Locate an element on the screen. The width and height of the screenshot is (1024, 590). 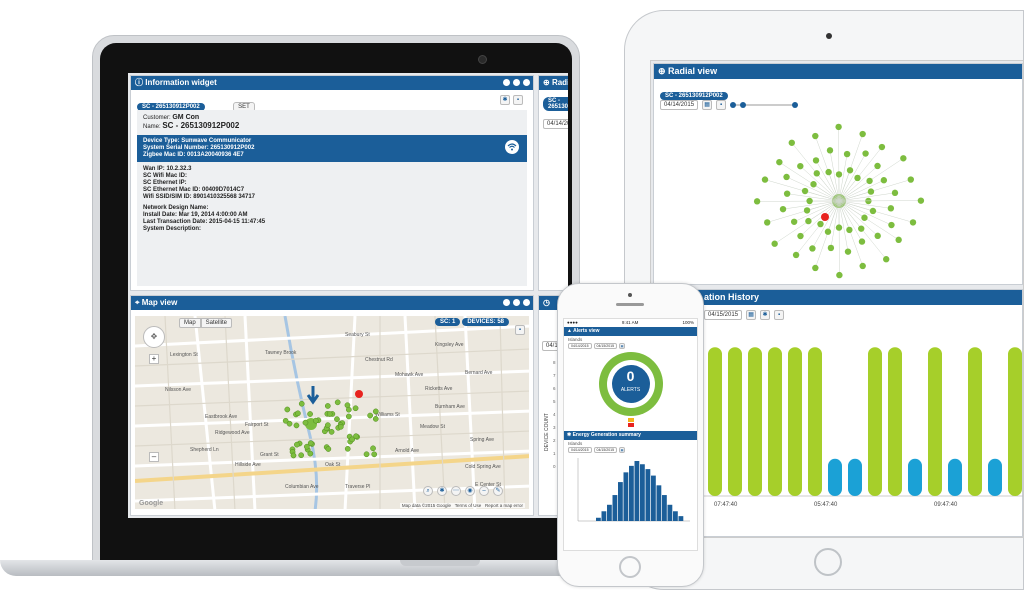
radial-small-date: 04/14/2015 is located at coordinates (555, 124).